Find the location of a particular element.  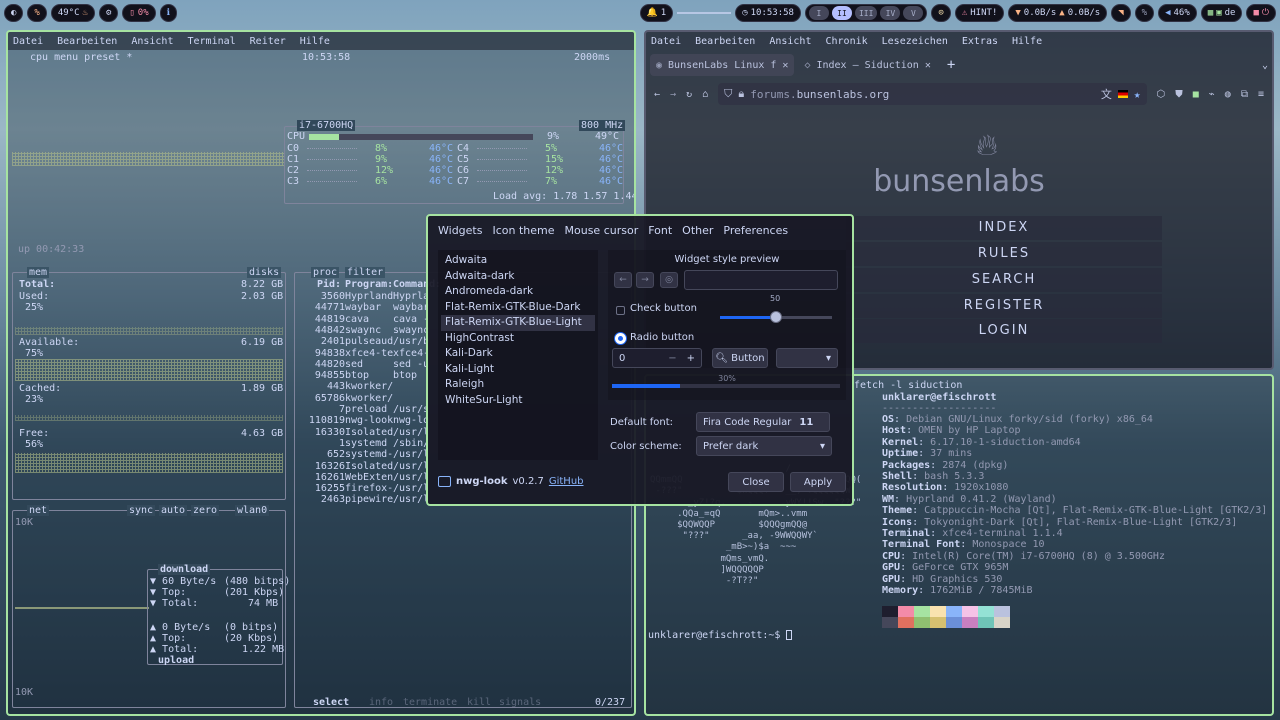

site-nav-register: REGISTER is located at coordinates (1004, 306).